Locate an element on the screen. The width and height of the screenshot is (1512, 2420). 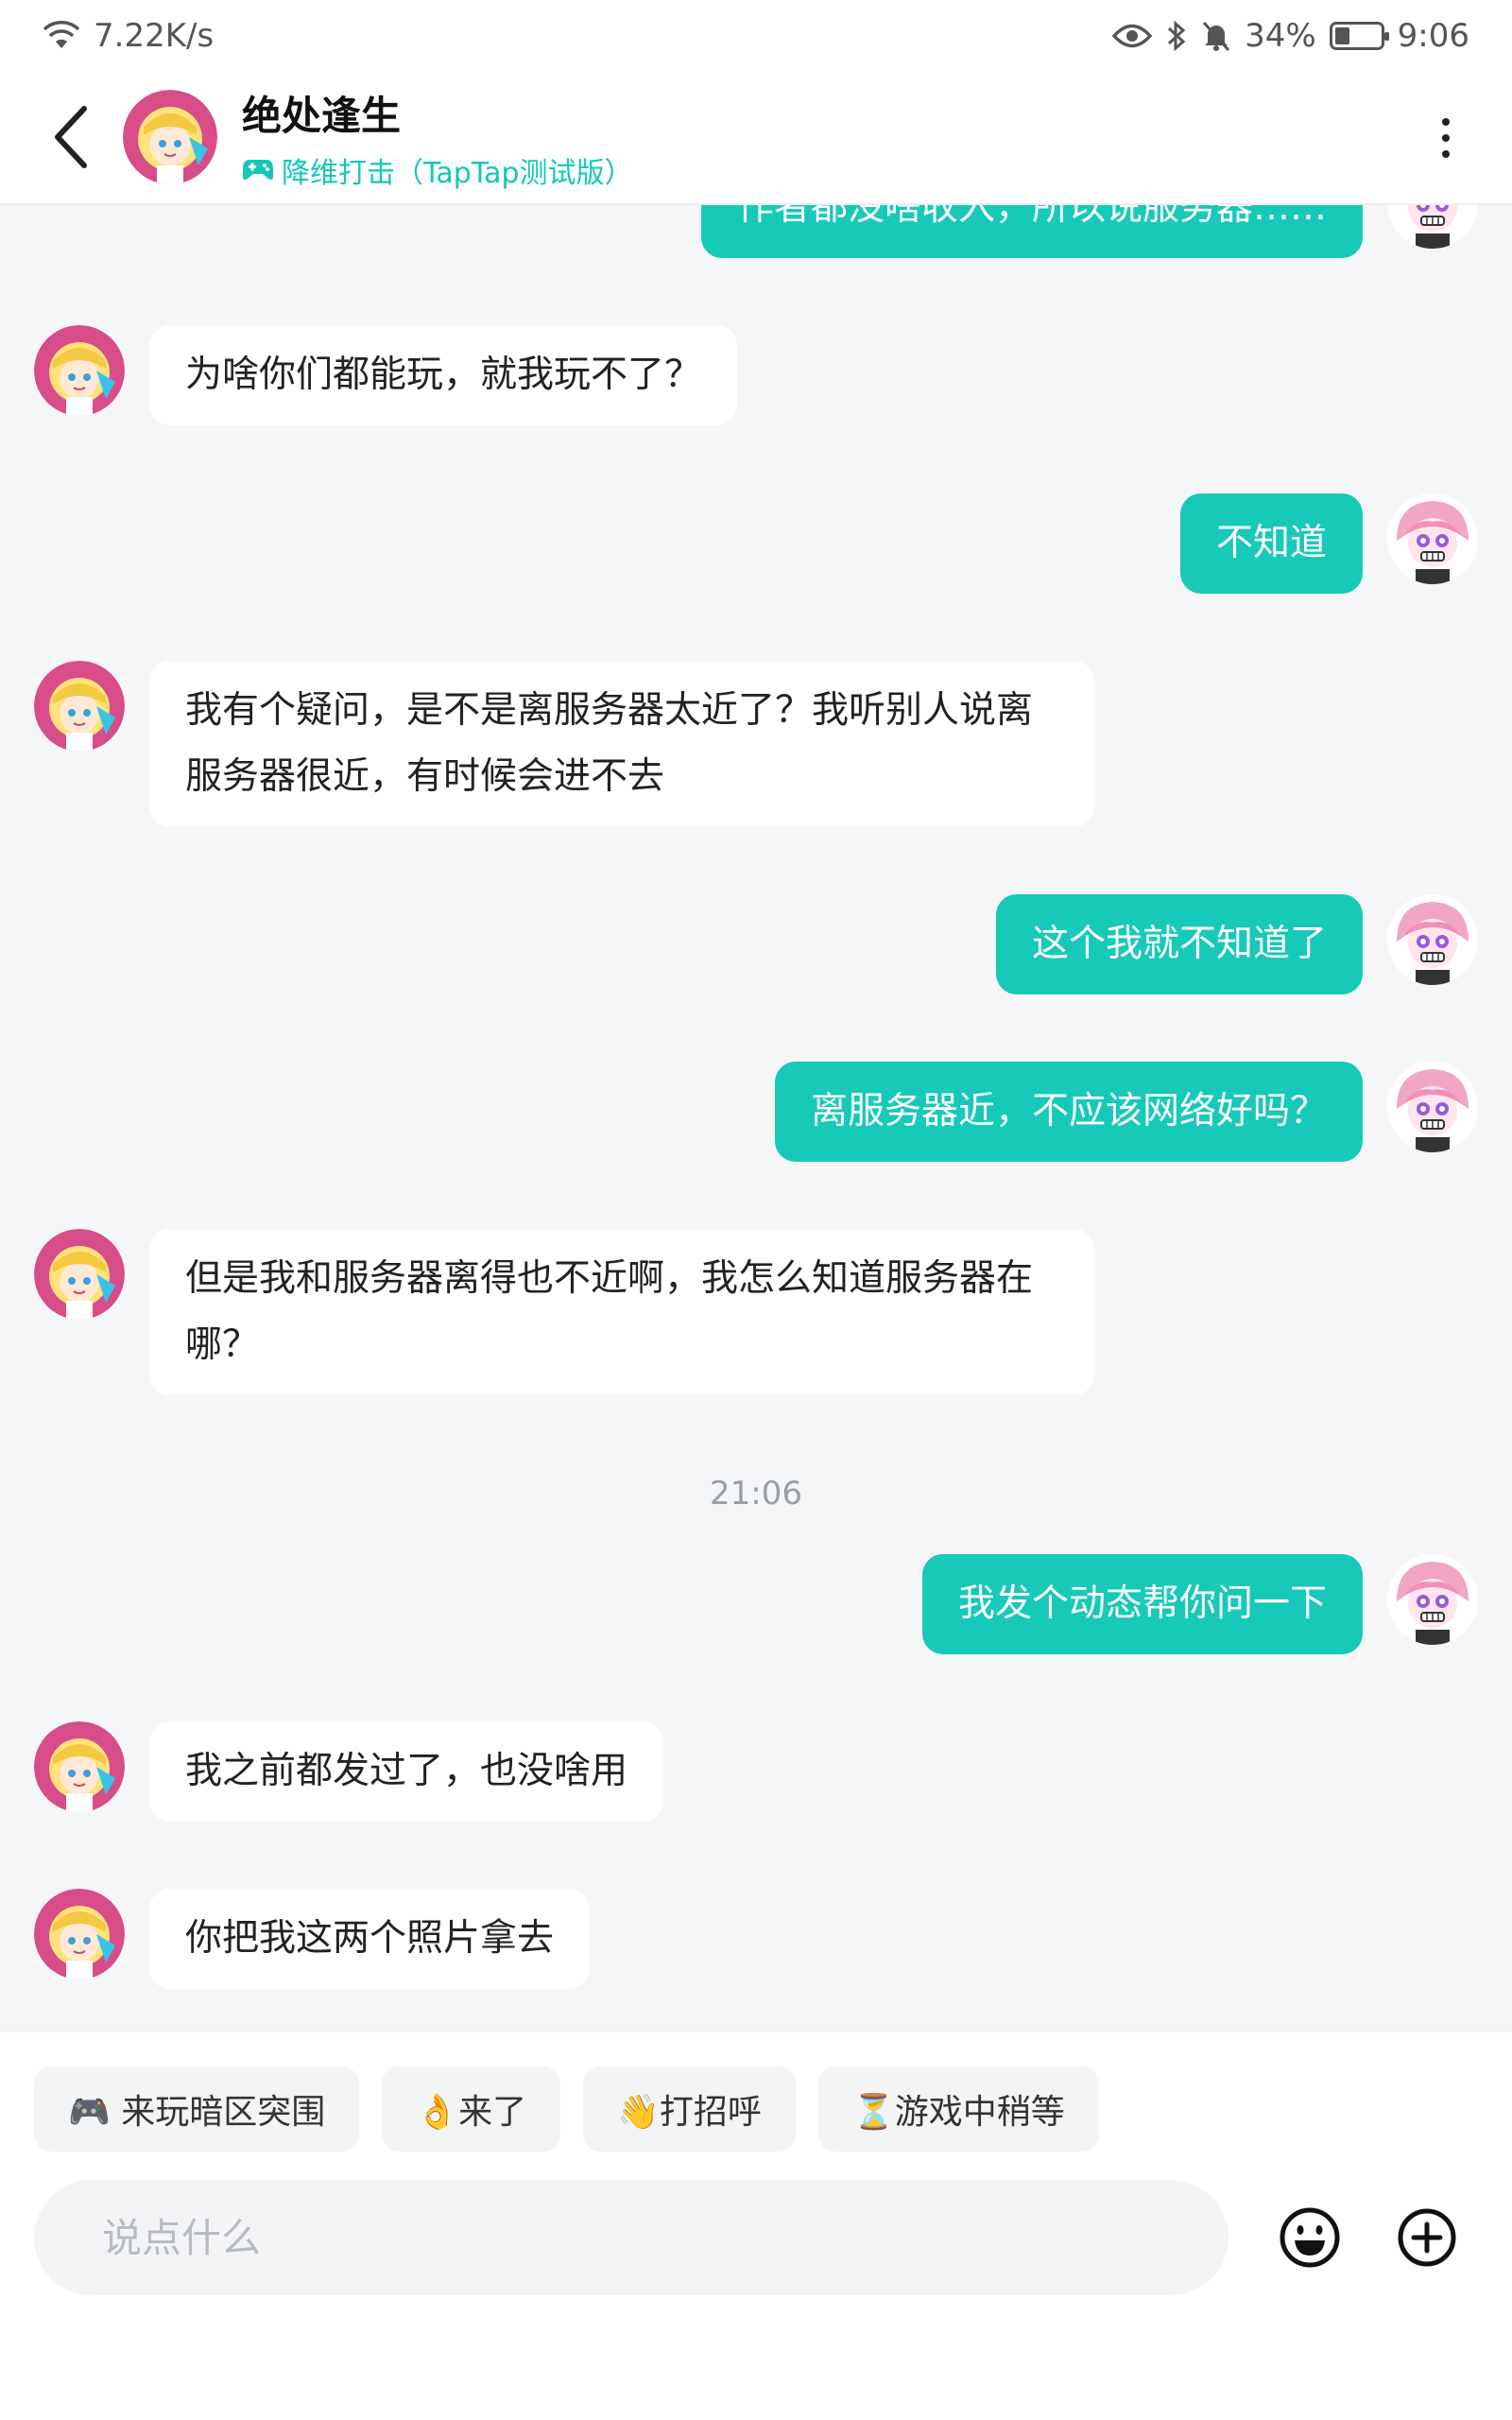
attach-button is located at coordinates (1427, 2238).